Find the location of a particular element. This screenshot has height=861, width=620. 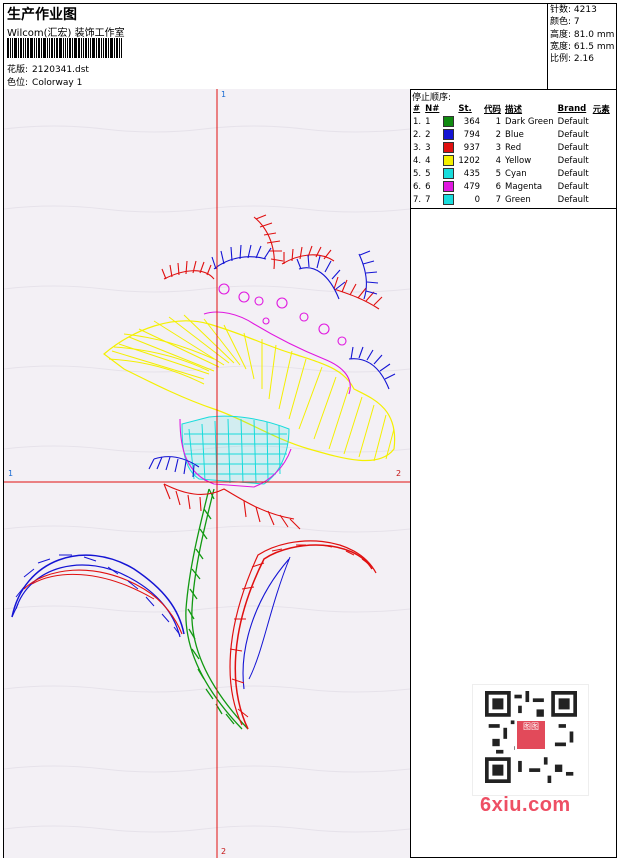

row-code: 1 is located at coordinates (498, 121).